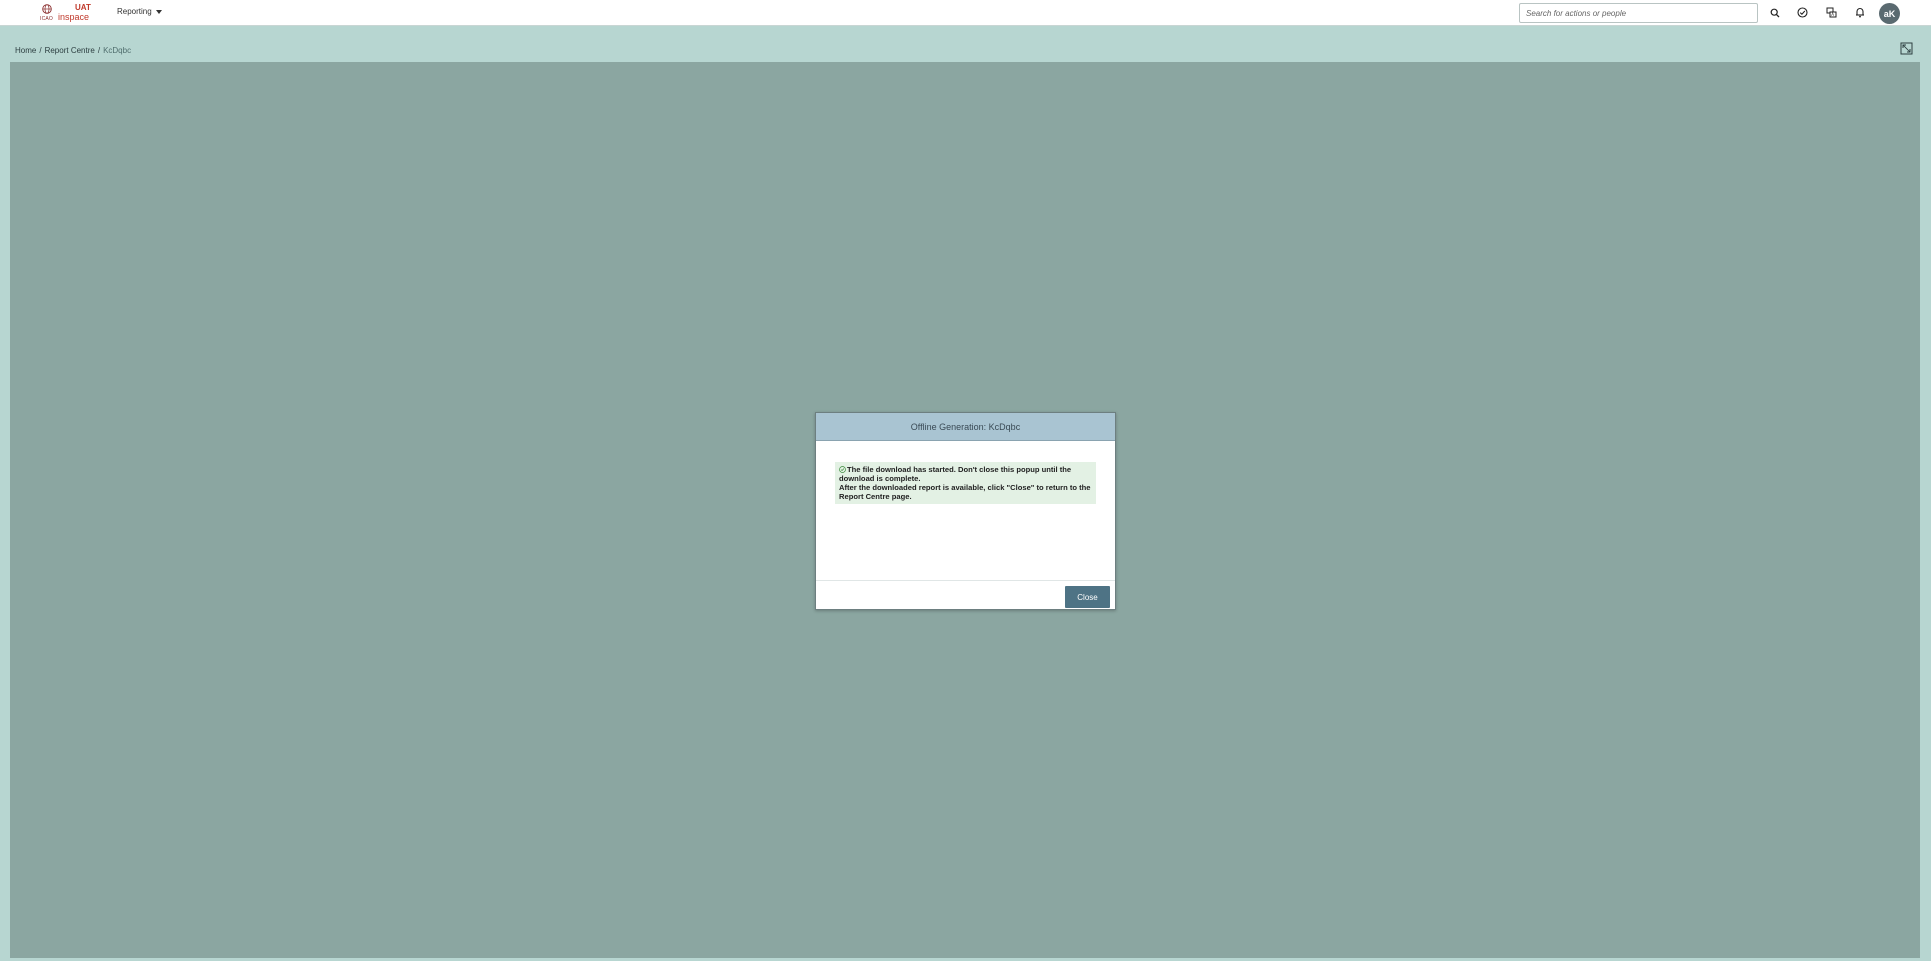 The image size is (1931, 961). Describe the element at coordinates (1087, 597) in the screenshot. I see `close-button: Close` at that location.